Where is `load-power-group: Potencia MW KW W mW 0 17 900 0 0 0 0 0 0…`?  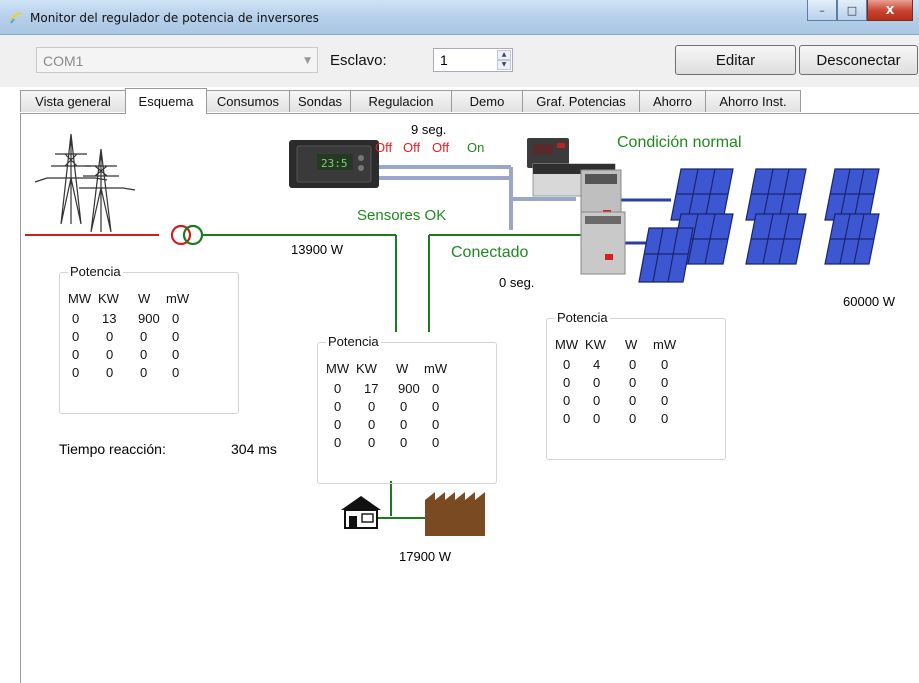
load-power-group: Potencia MW KW W mW 0 17 900 0 0 0 0 0 0… is located at coordinates (407, 409).